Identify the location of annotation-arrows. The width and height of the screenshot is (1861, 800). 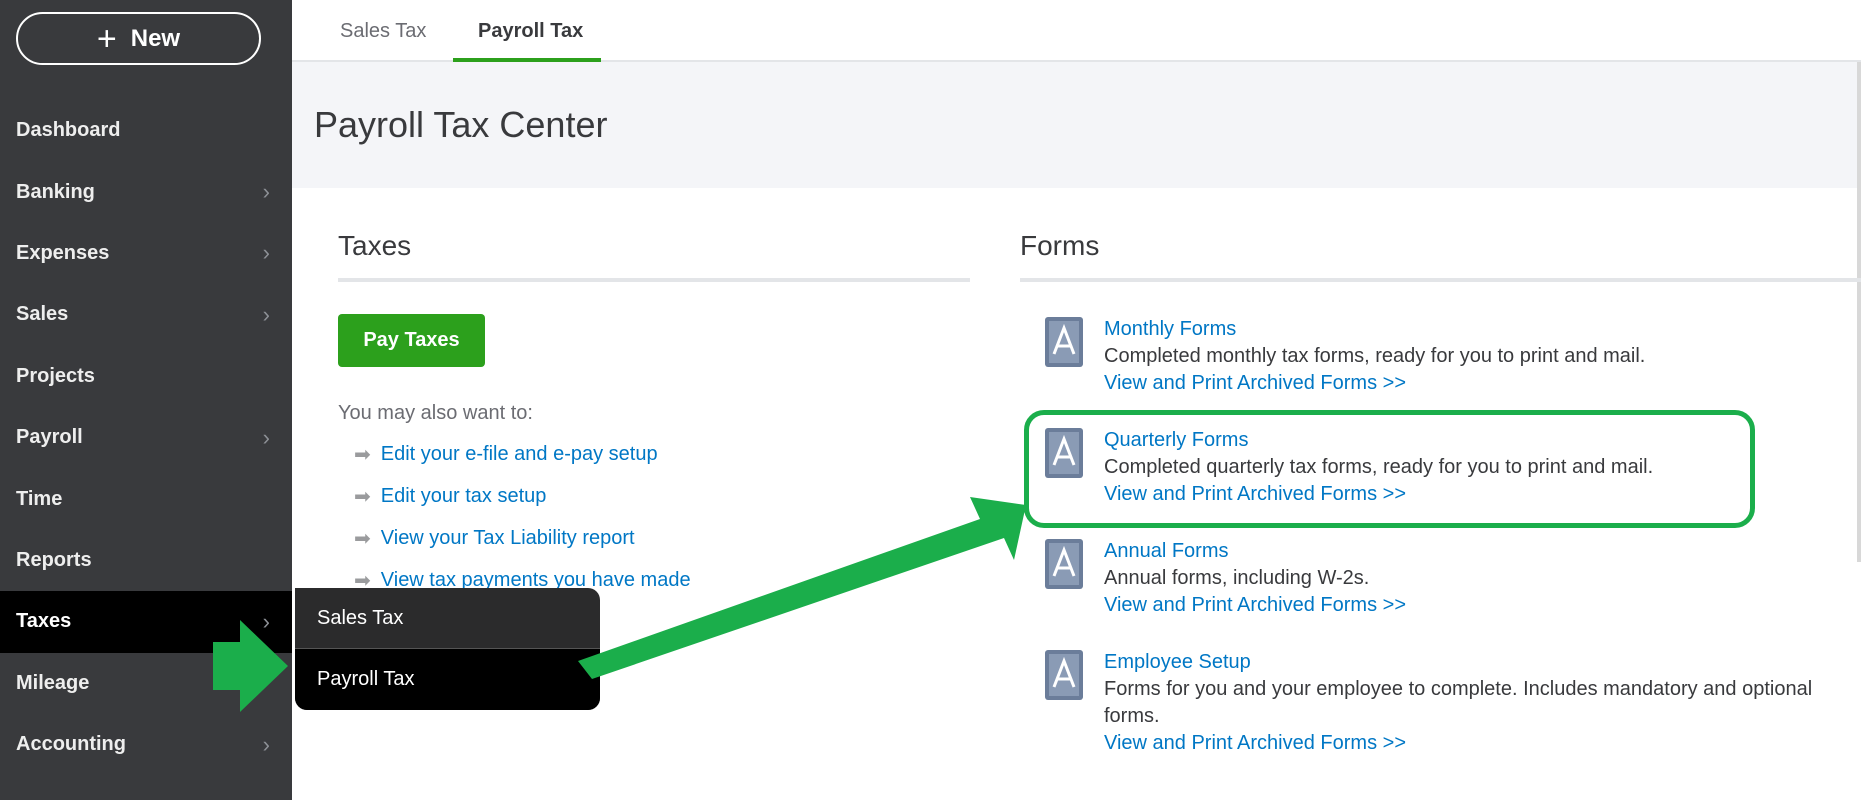
(619, 604).